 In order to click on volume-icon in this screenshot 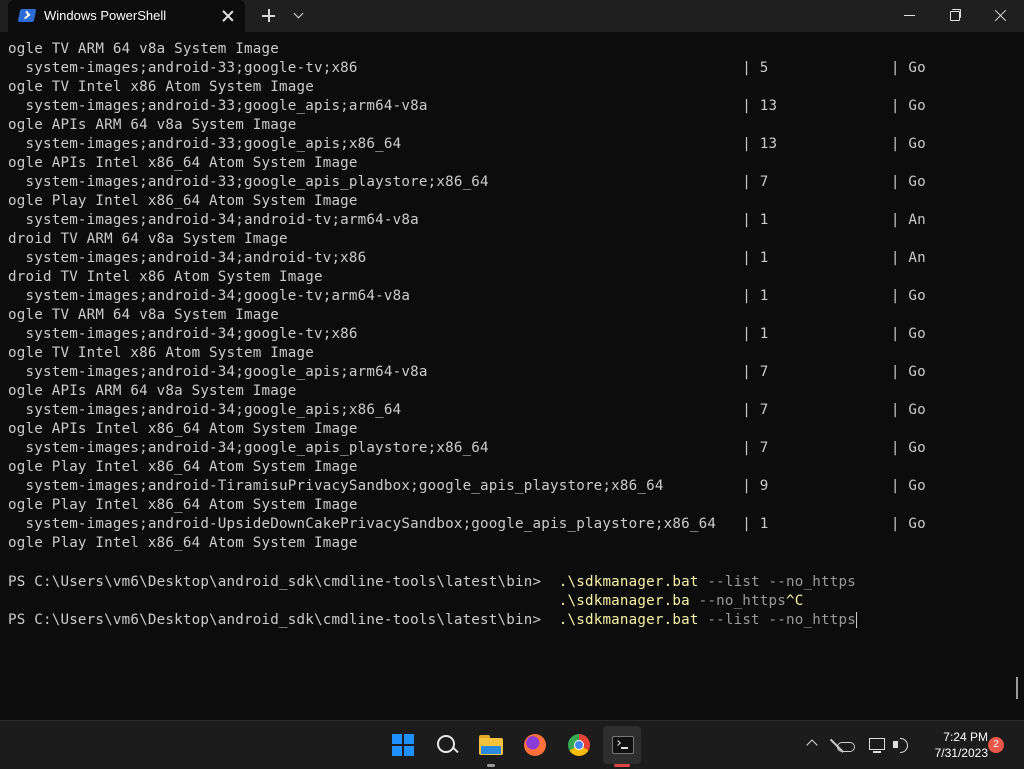, I will do `click(901, 745)`.